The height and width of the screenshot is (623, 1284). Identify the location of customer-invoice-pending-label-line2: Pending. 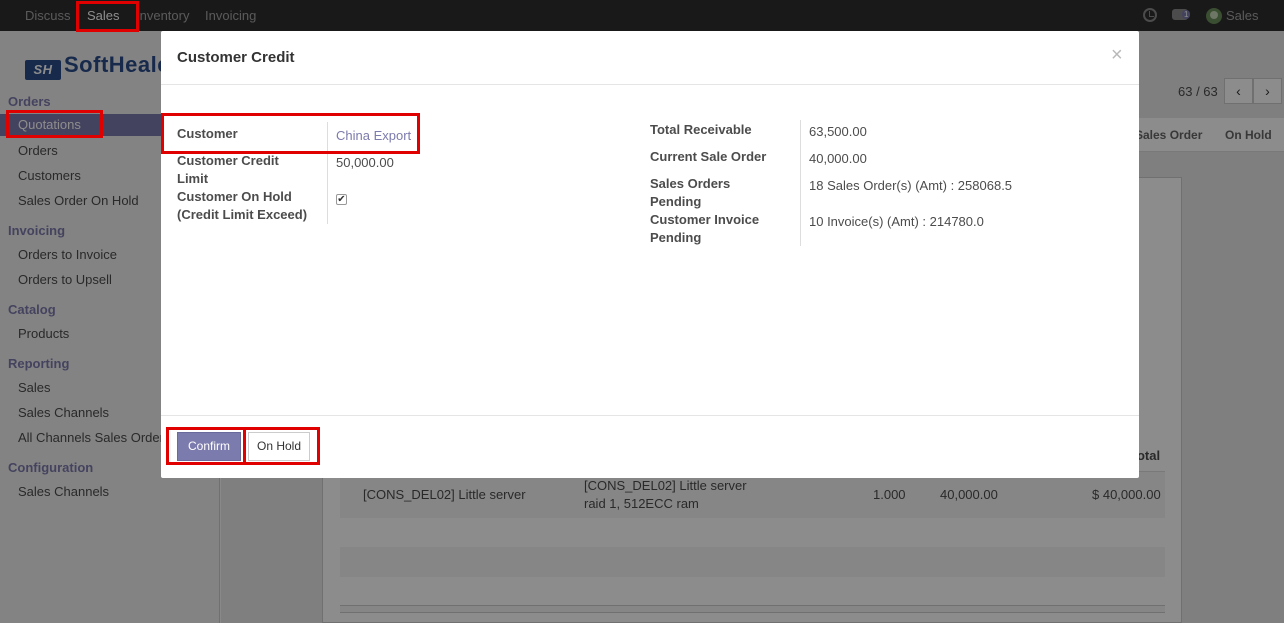
(676, 237).